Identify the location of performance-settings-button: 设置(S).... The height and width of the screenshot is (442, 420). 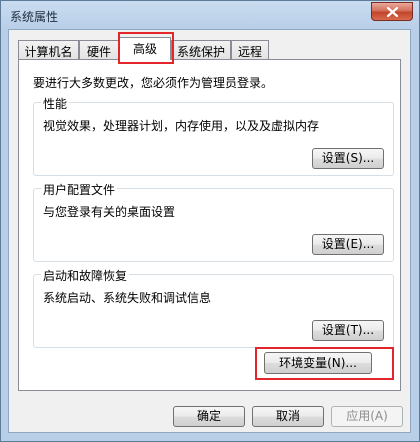
(348, 158).